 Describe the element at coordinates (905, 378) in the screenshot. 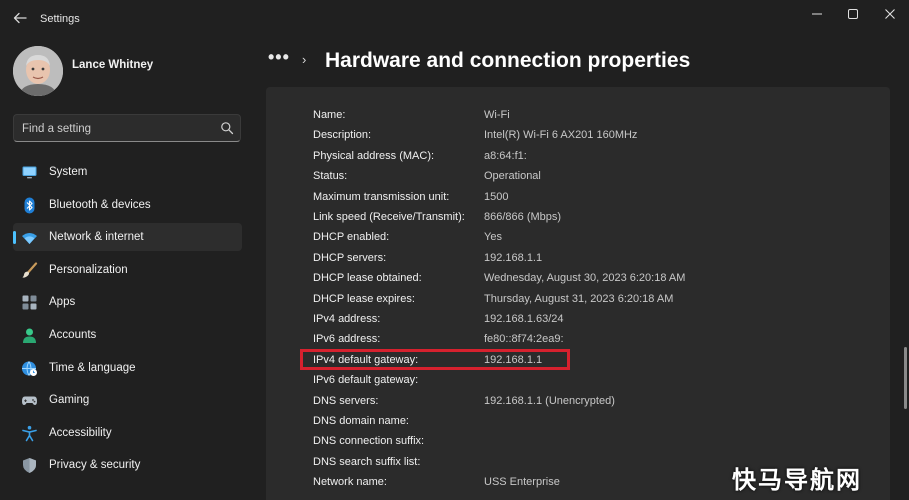

I see `scrollbar-thumb` at that location.